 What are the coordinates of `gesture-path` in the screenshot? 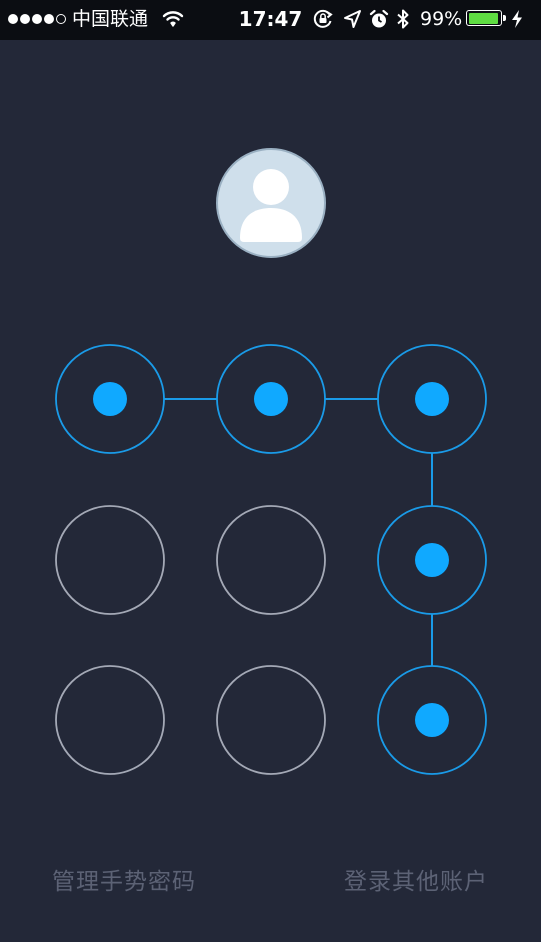 It's located at (298, 532).